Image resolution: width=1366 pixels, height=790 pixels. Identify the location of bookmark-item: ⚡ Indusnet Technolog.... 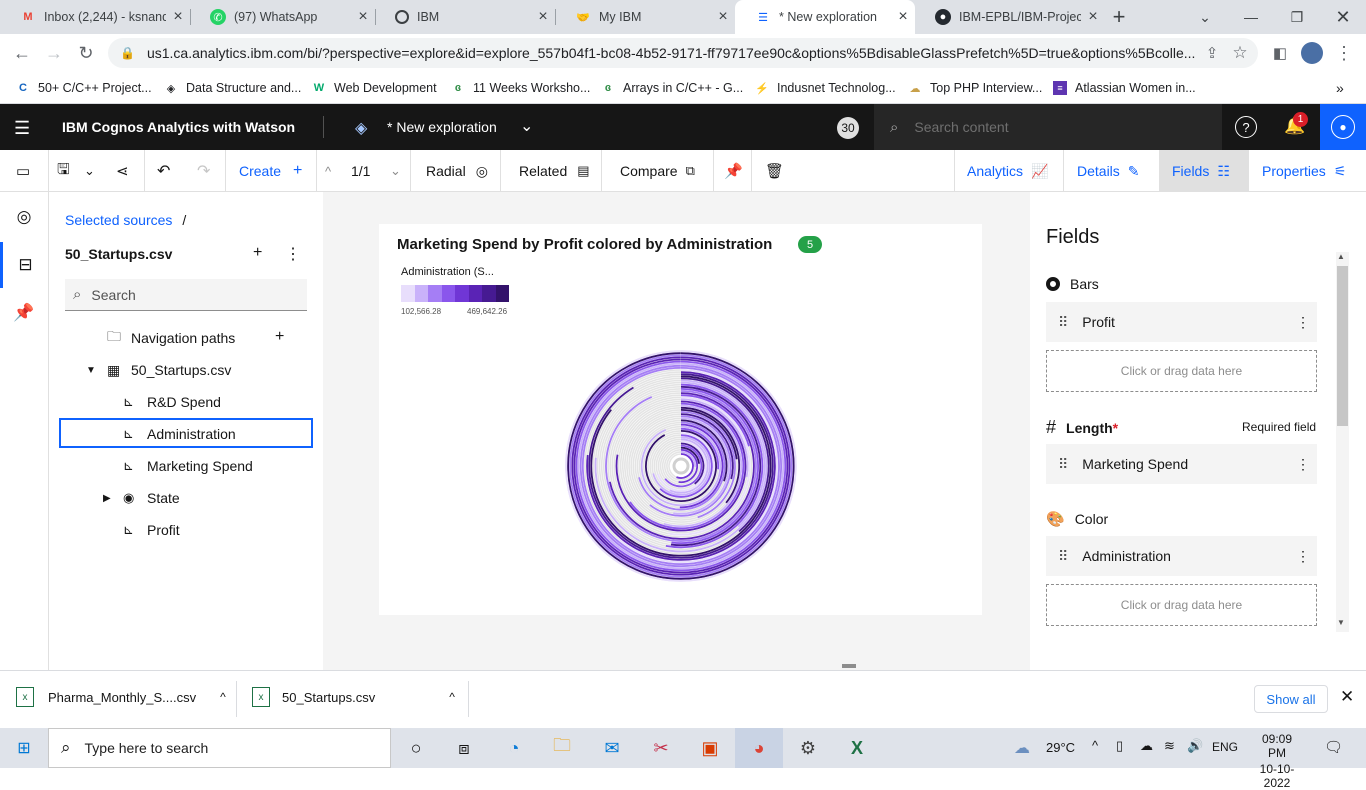
(825, 88).